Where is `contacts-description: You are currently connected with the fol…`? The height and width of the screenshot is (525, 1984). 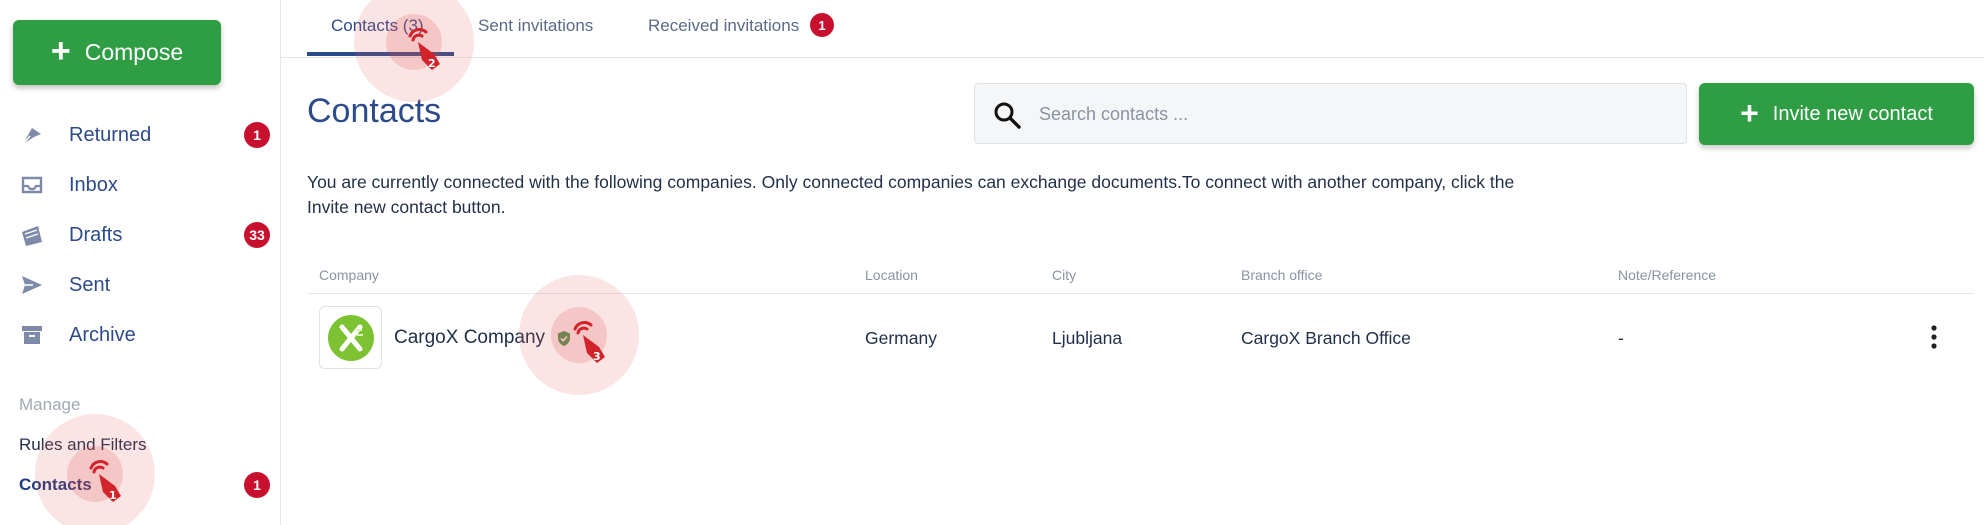
contacts-description: You are currently connected with the fol… is located at coordinates (911, 194).